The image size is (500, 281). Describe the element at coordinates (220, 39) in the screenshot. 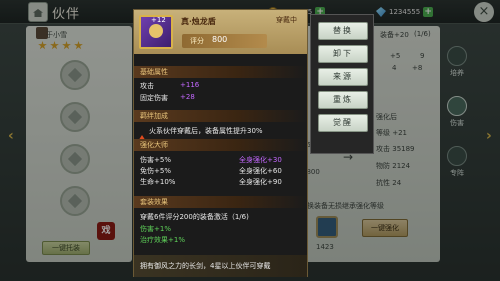

I see `item-score: 800` at that location.